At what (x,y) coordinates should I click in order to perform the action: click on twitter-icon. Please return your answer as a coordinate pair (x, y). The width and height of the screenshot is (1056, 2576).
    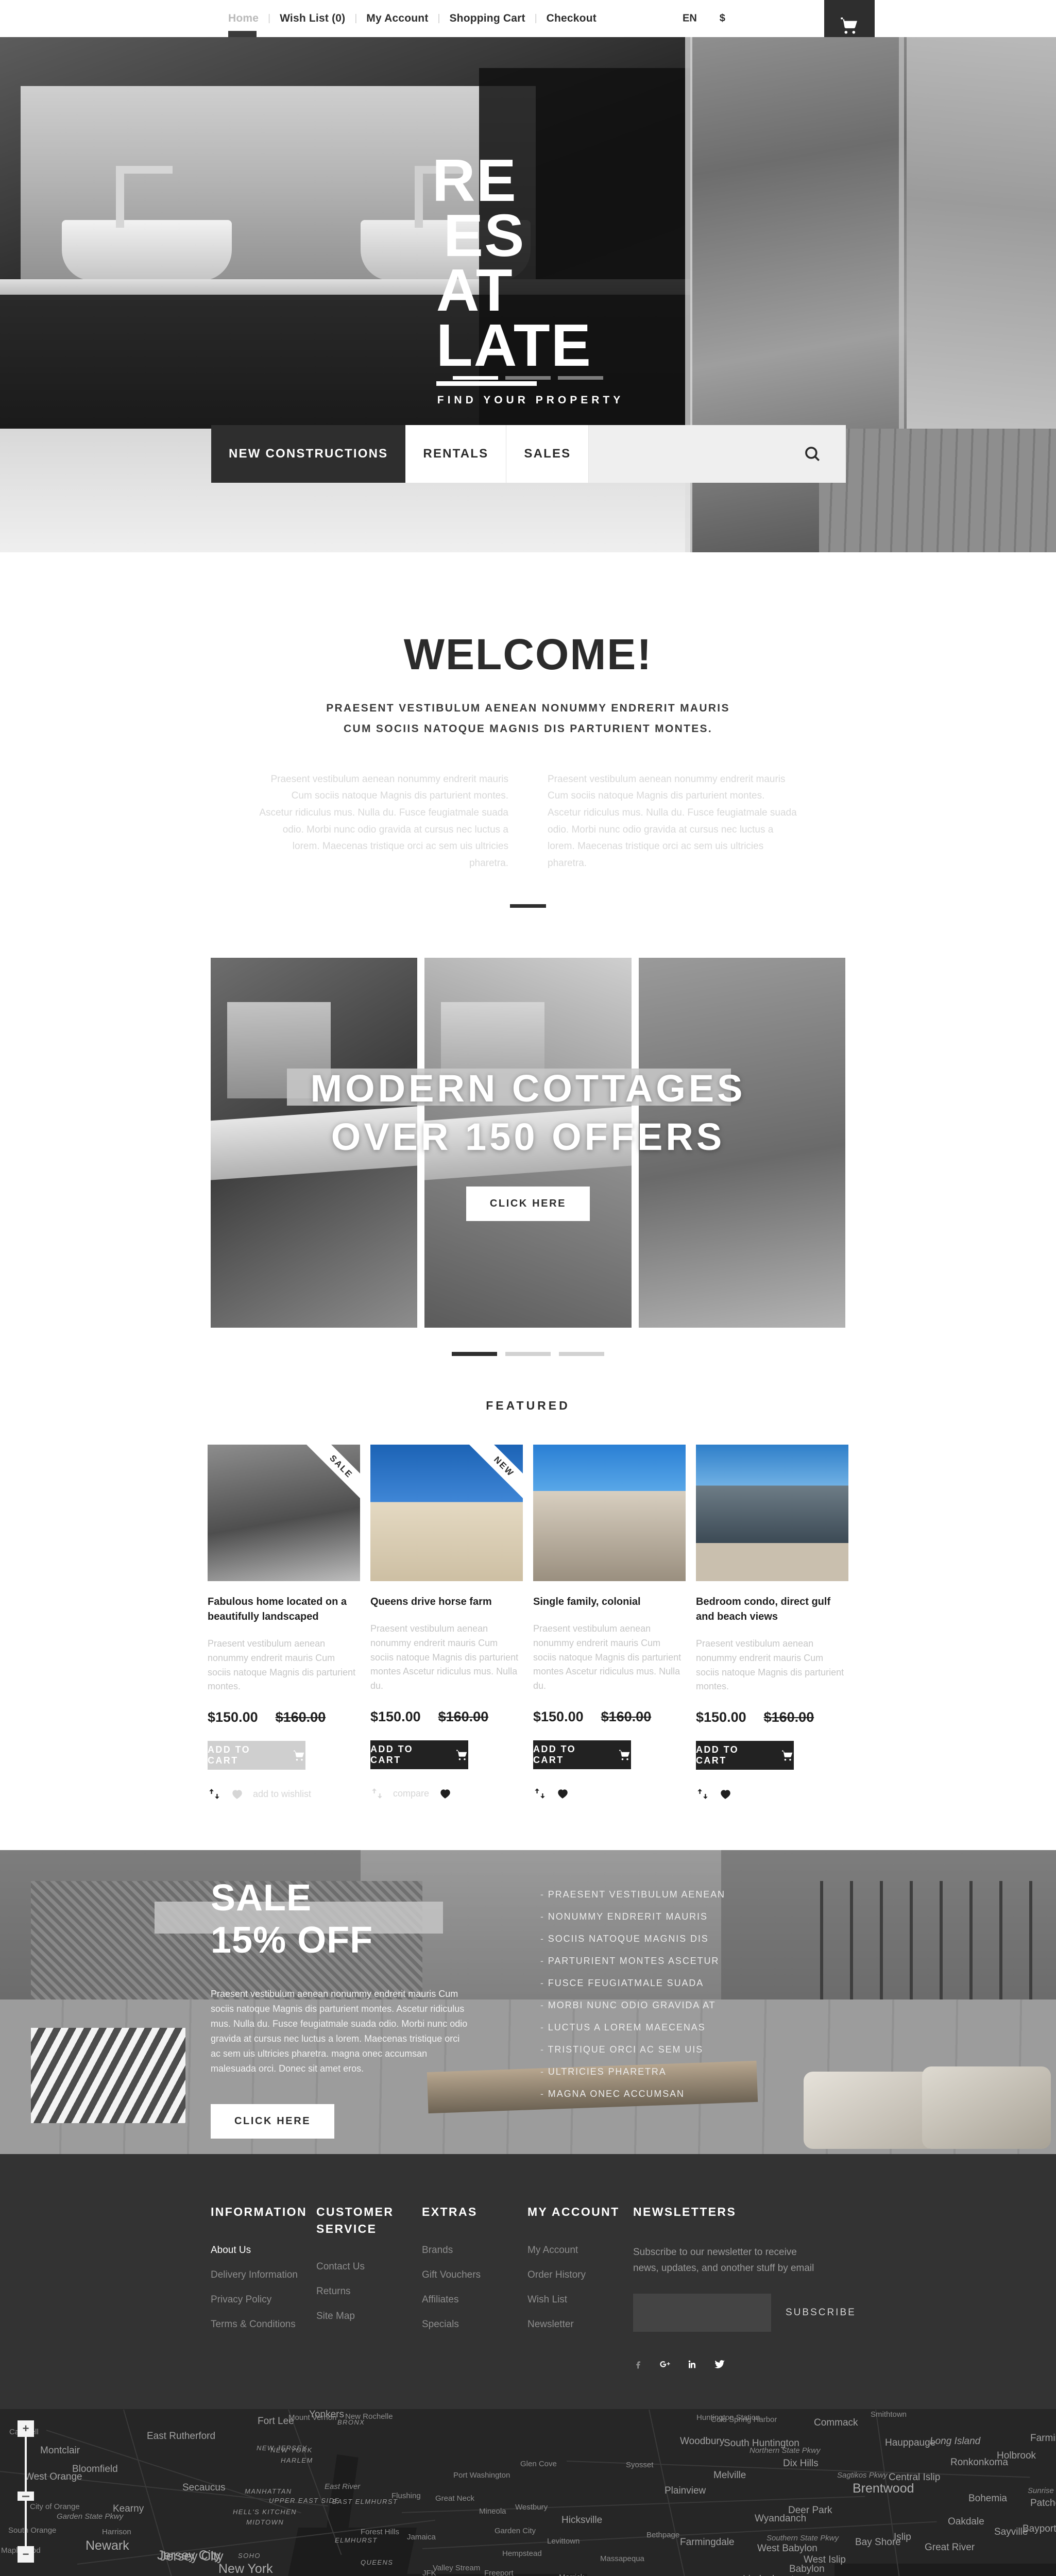
    Looking at the image, I should click on (719, 2364).